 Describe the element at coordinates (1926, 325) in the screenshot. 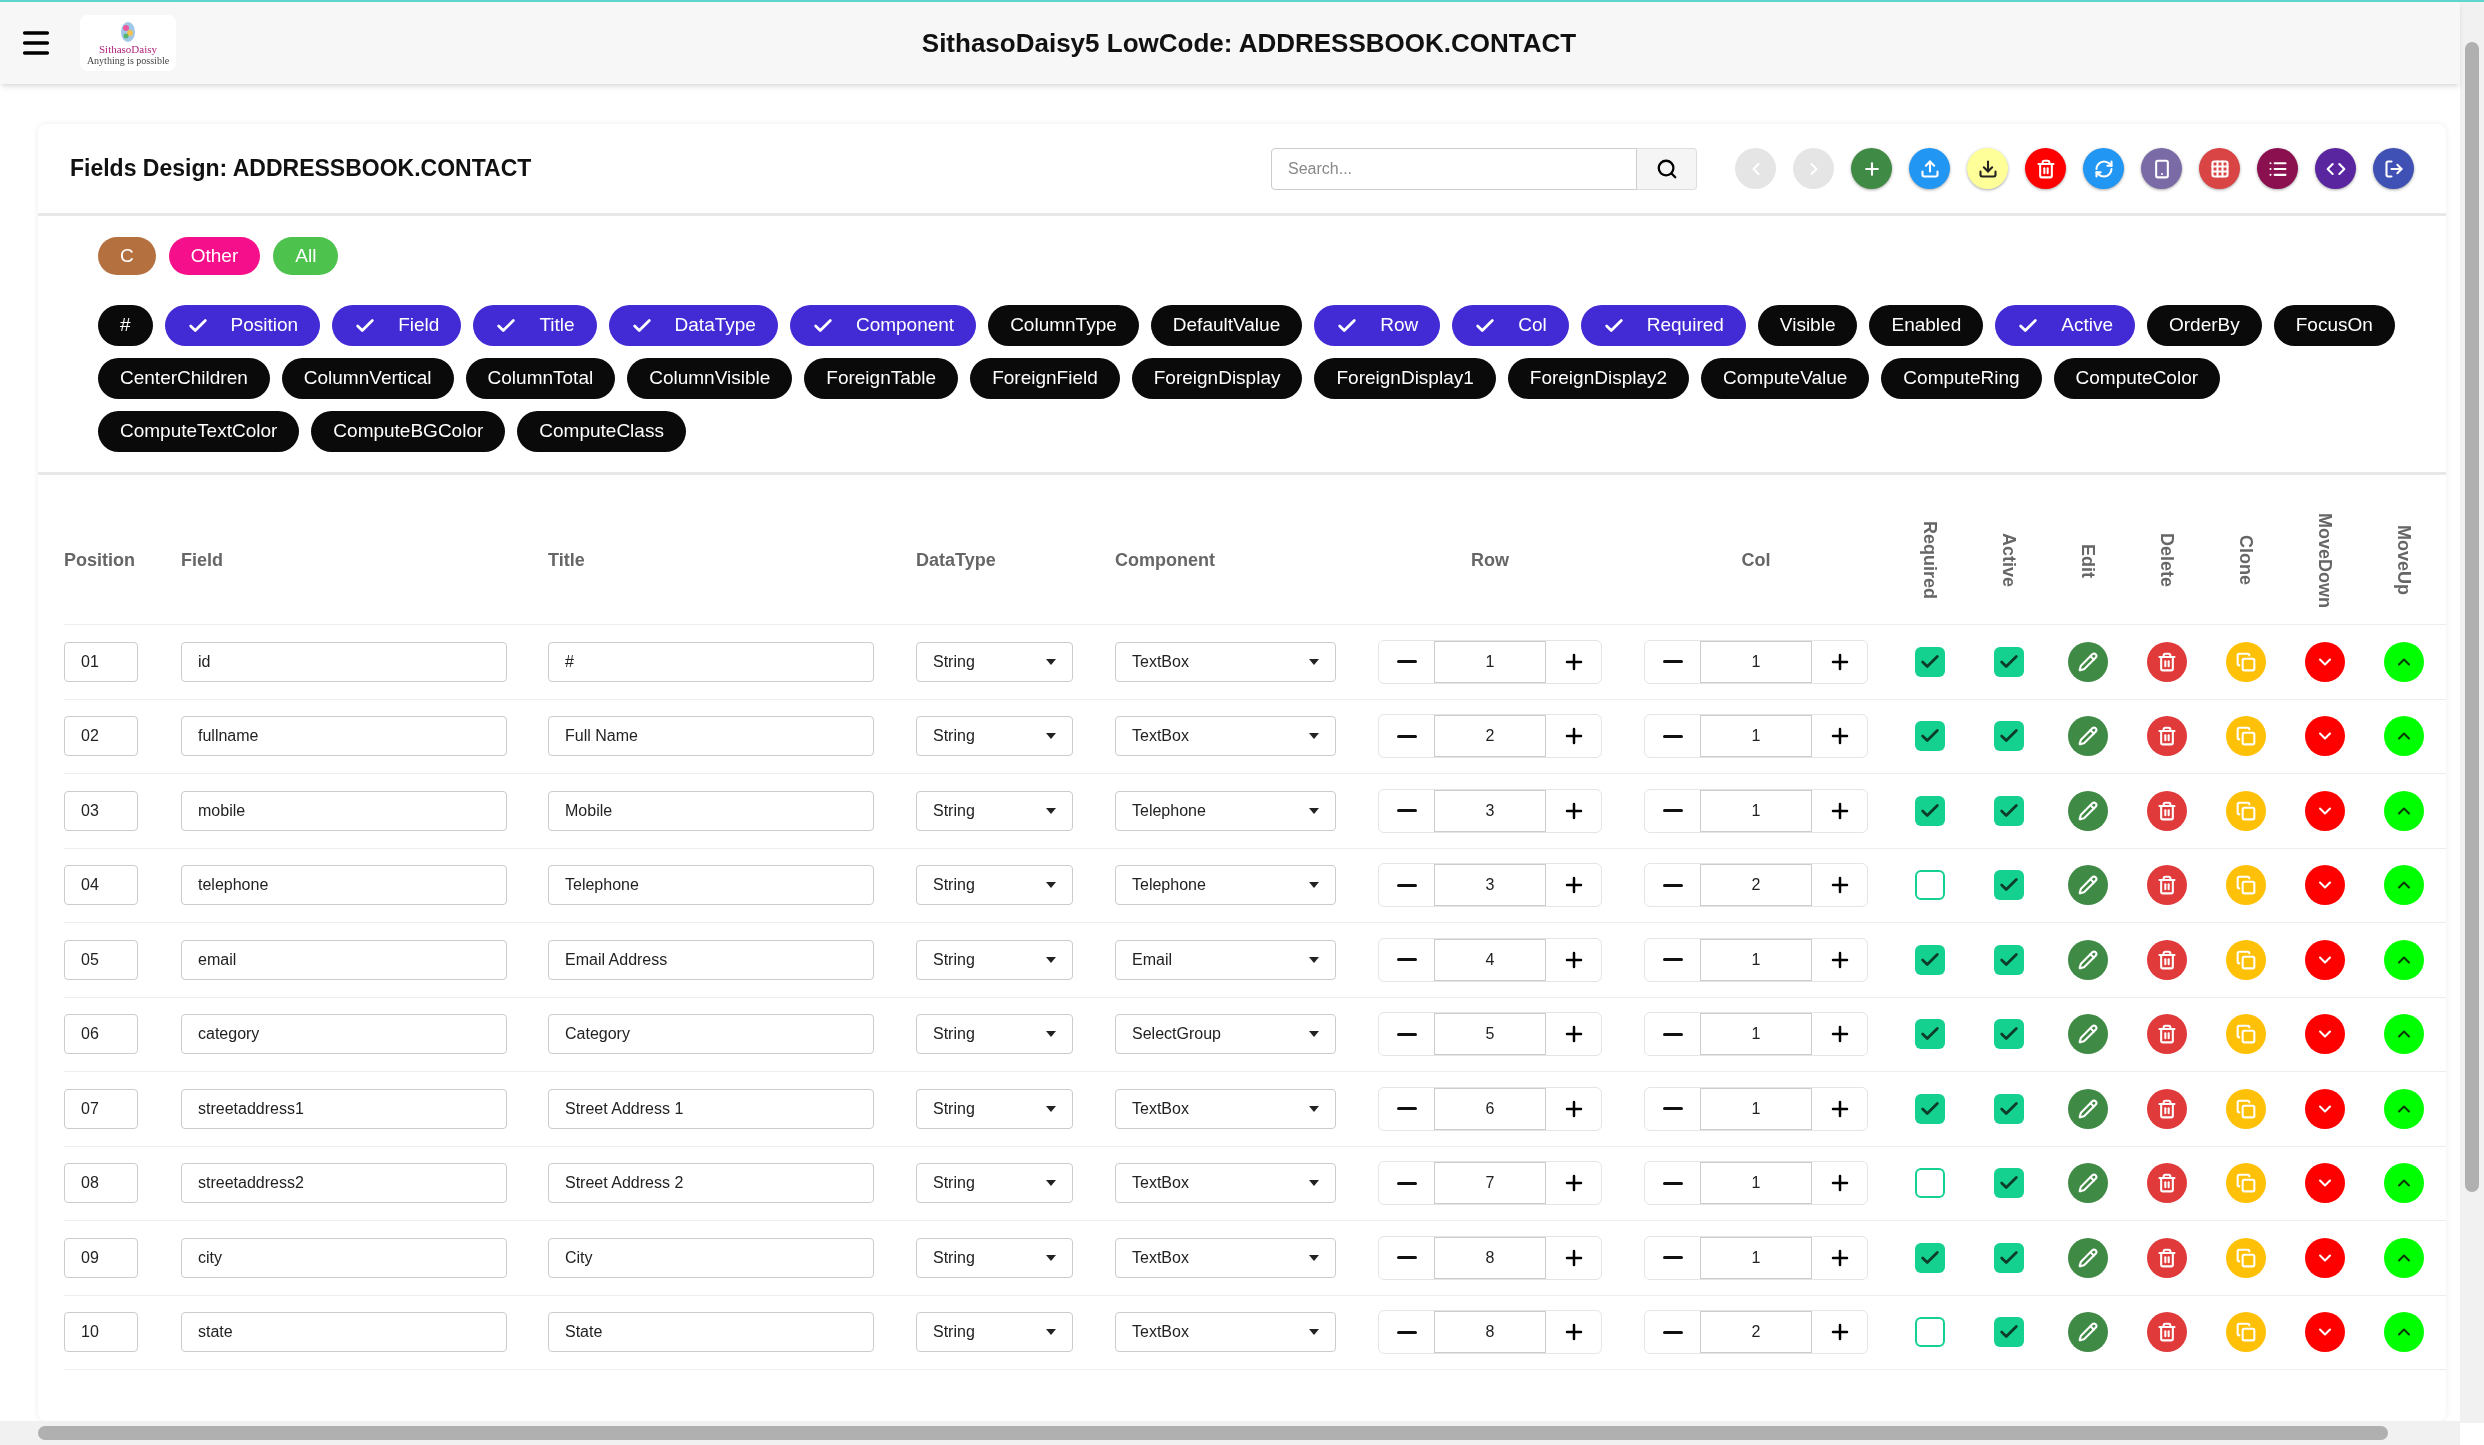

I see `column-chip: Enabled` at that location.